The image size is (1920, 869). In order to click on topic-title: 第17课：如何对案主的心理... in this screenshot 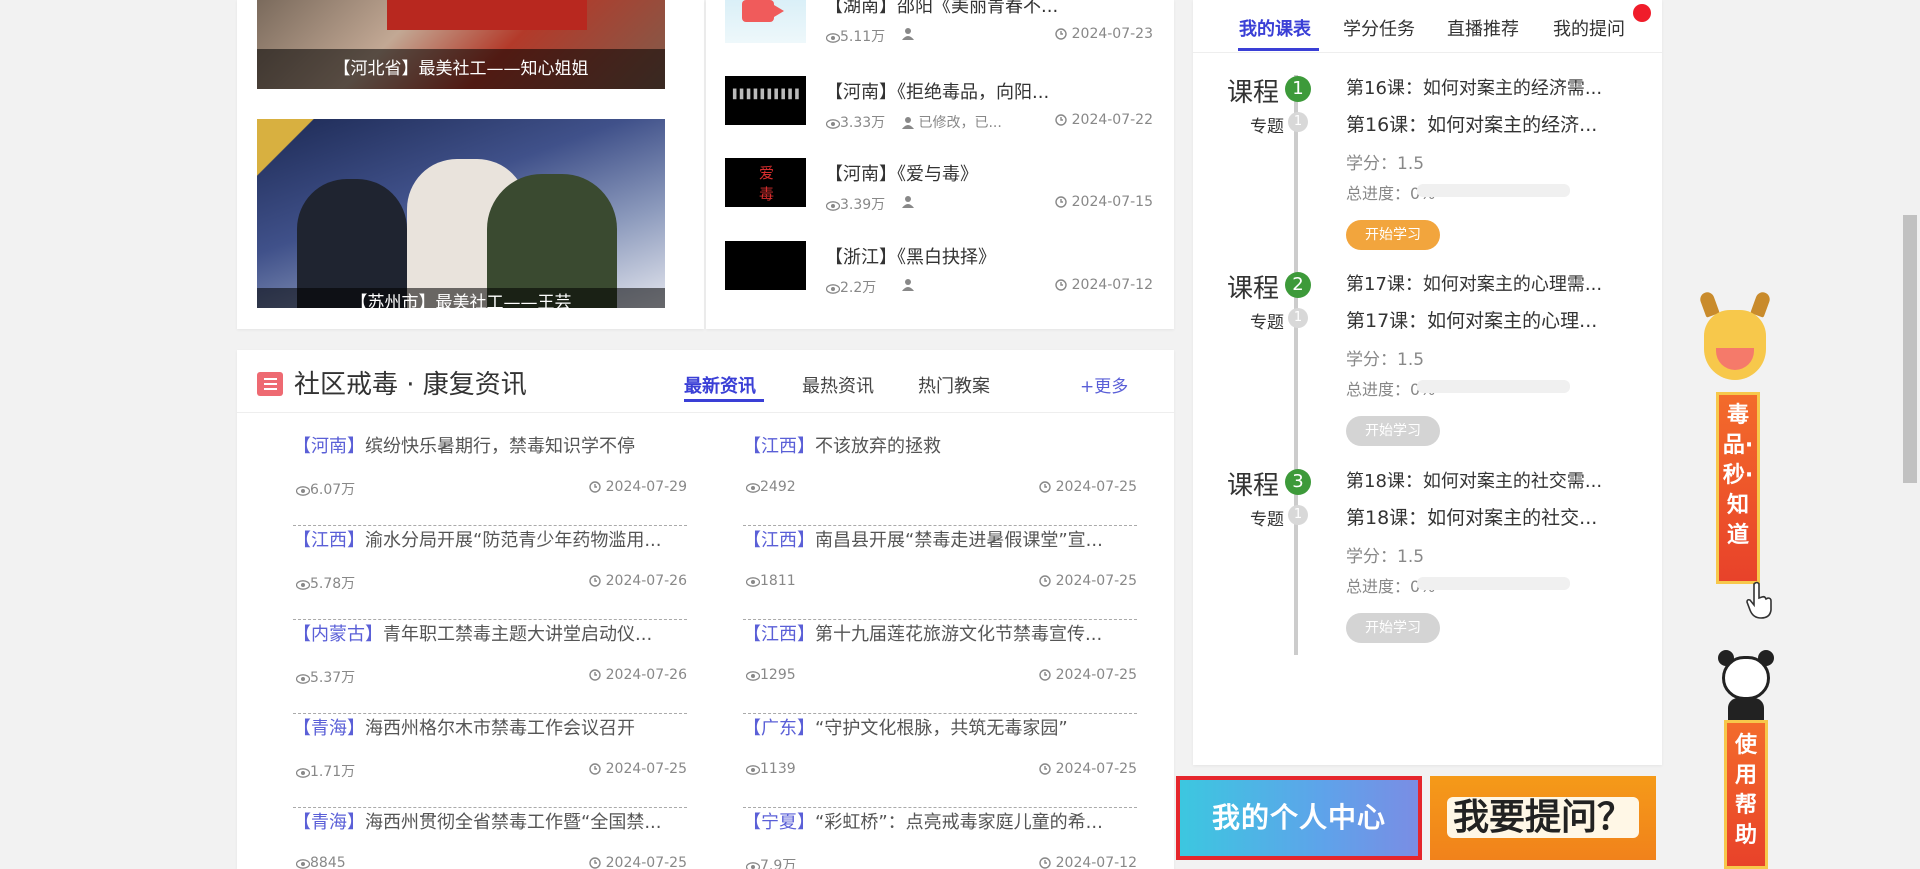, I will do `click(1471, 319)`.